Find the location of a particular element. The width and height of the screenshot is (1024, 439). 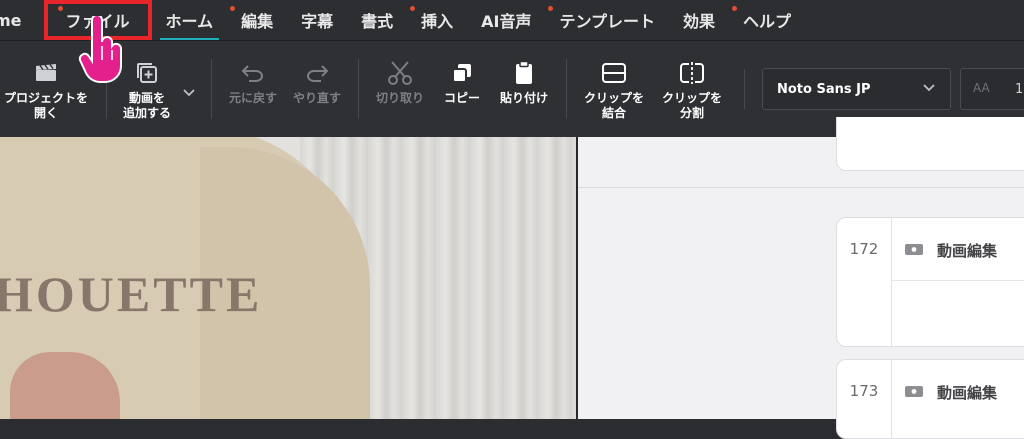

undo-label: 元に戻す is located at coordinates (252, 98).